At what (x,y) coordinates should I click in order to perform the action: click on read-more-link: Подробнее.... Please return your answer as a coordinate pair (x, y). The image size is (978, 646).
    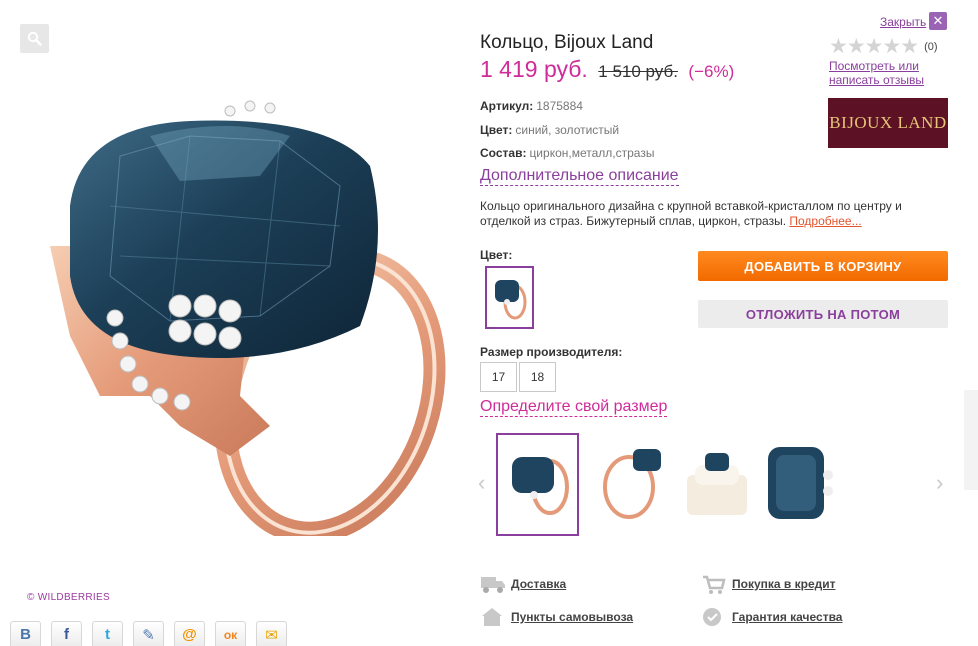
    Looking at the image, I should click on (825, 221).